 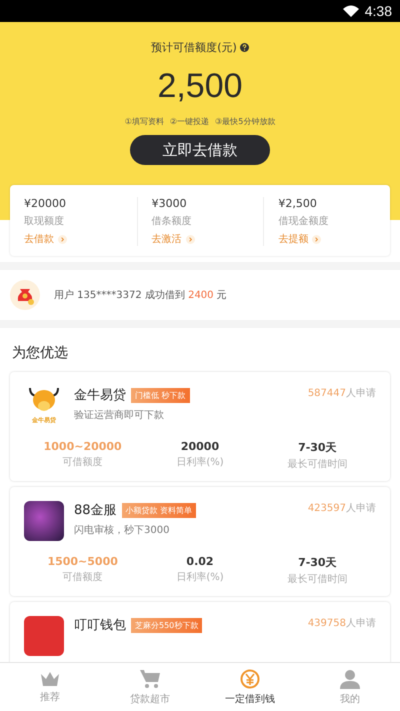 I want to click on credit-label: 预计可借额度(元), so click(x=194, y=47).